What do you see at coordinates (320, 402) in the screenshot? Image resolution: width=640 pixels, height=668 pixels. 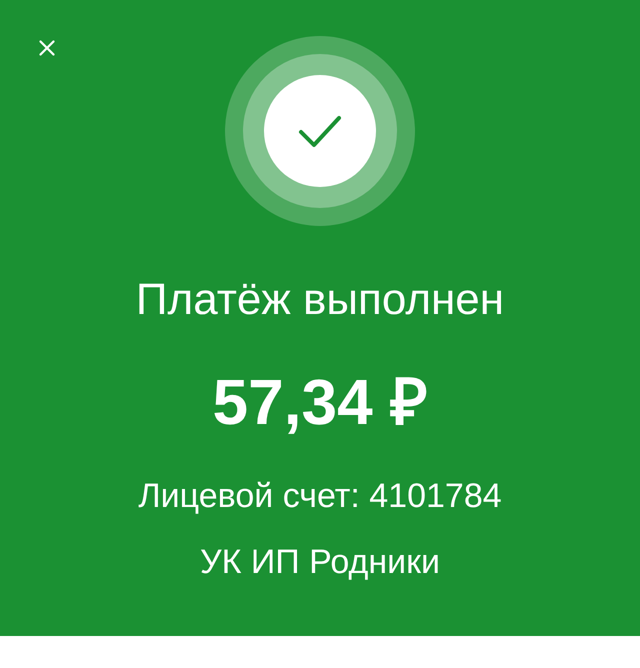 I see `payment-amount: 57,34 ₽` at bounding box center [320, 402].